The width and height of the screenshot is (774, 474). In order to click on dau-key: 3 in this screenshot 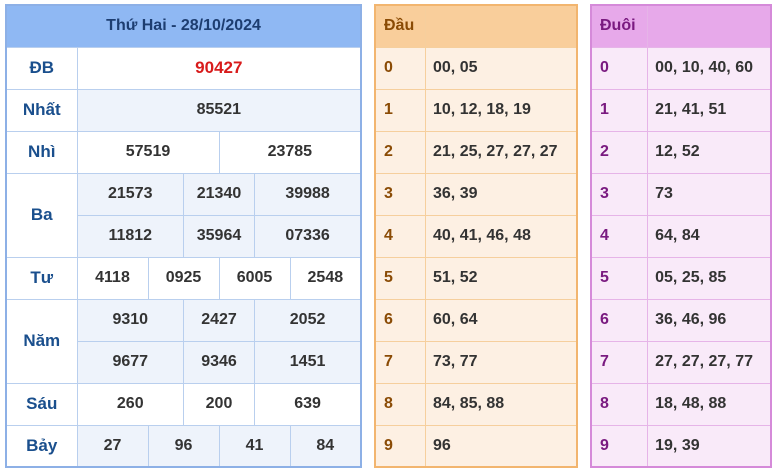, I will do `click(400, 194)`.